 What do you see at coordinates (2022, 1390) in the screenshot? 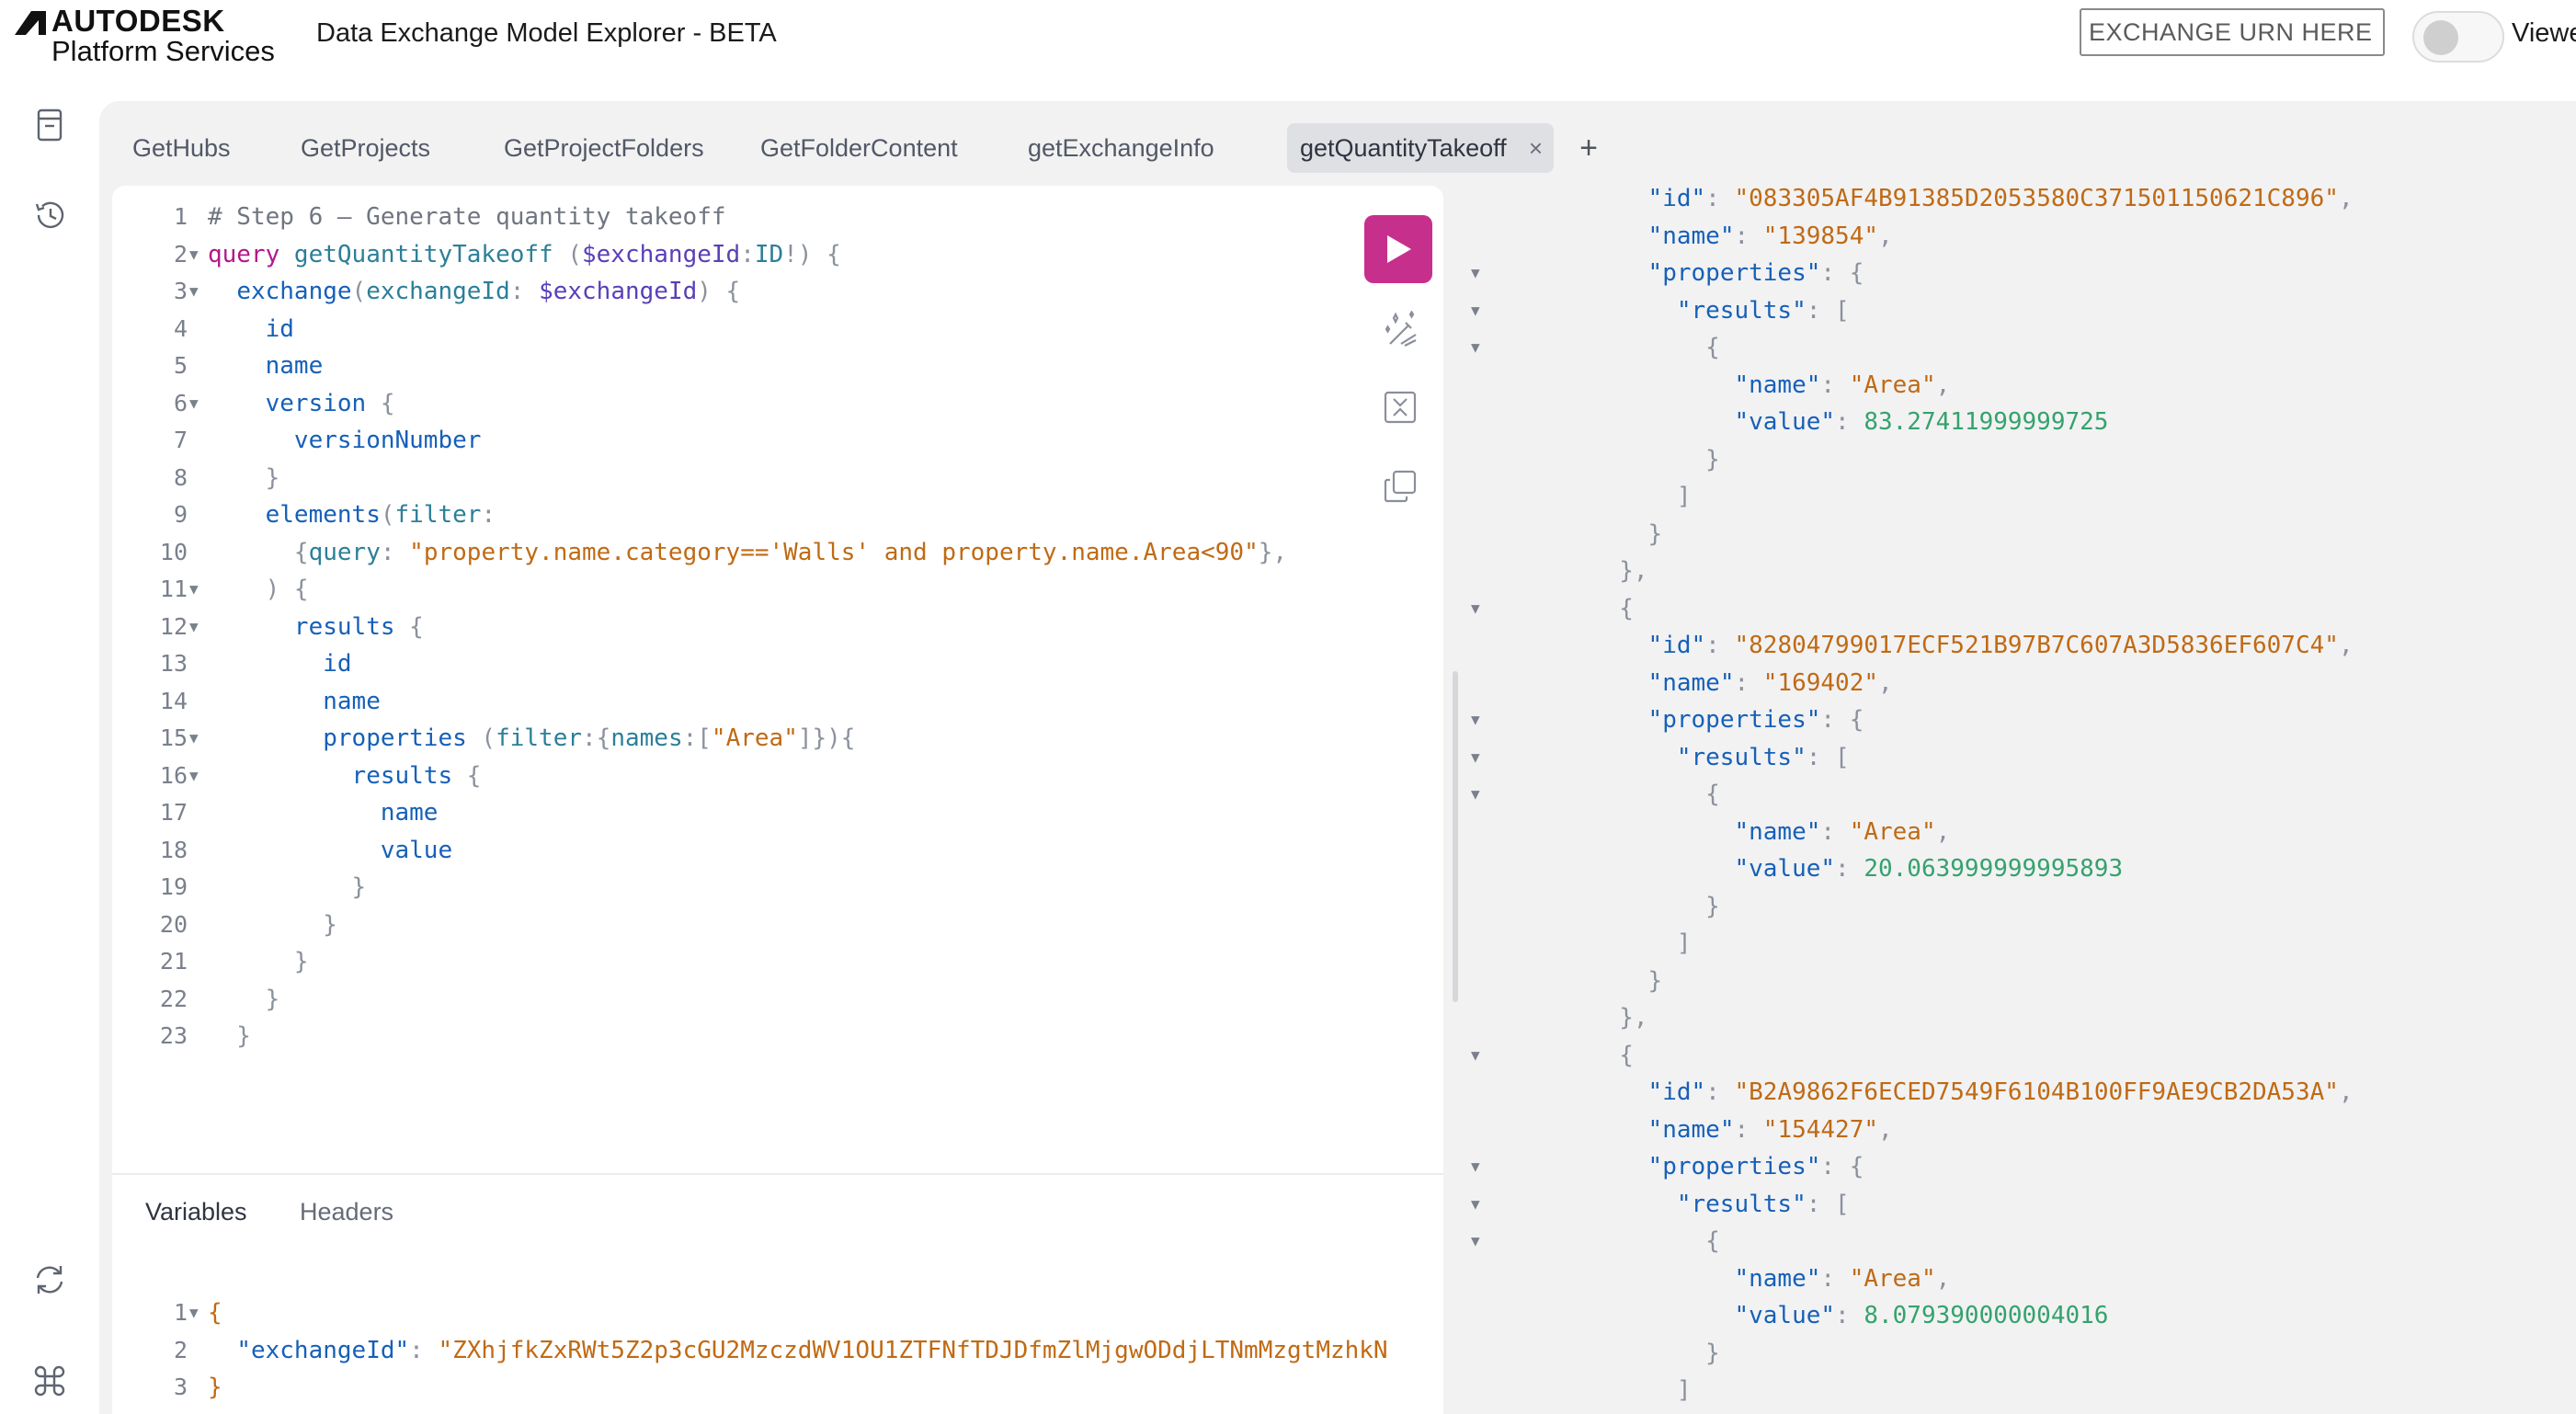
I see `result-line: ]` at bounding box center [2022, 1390].